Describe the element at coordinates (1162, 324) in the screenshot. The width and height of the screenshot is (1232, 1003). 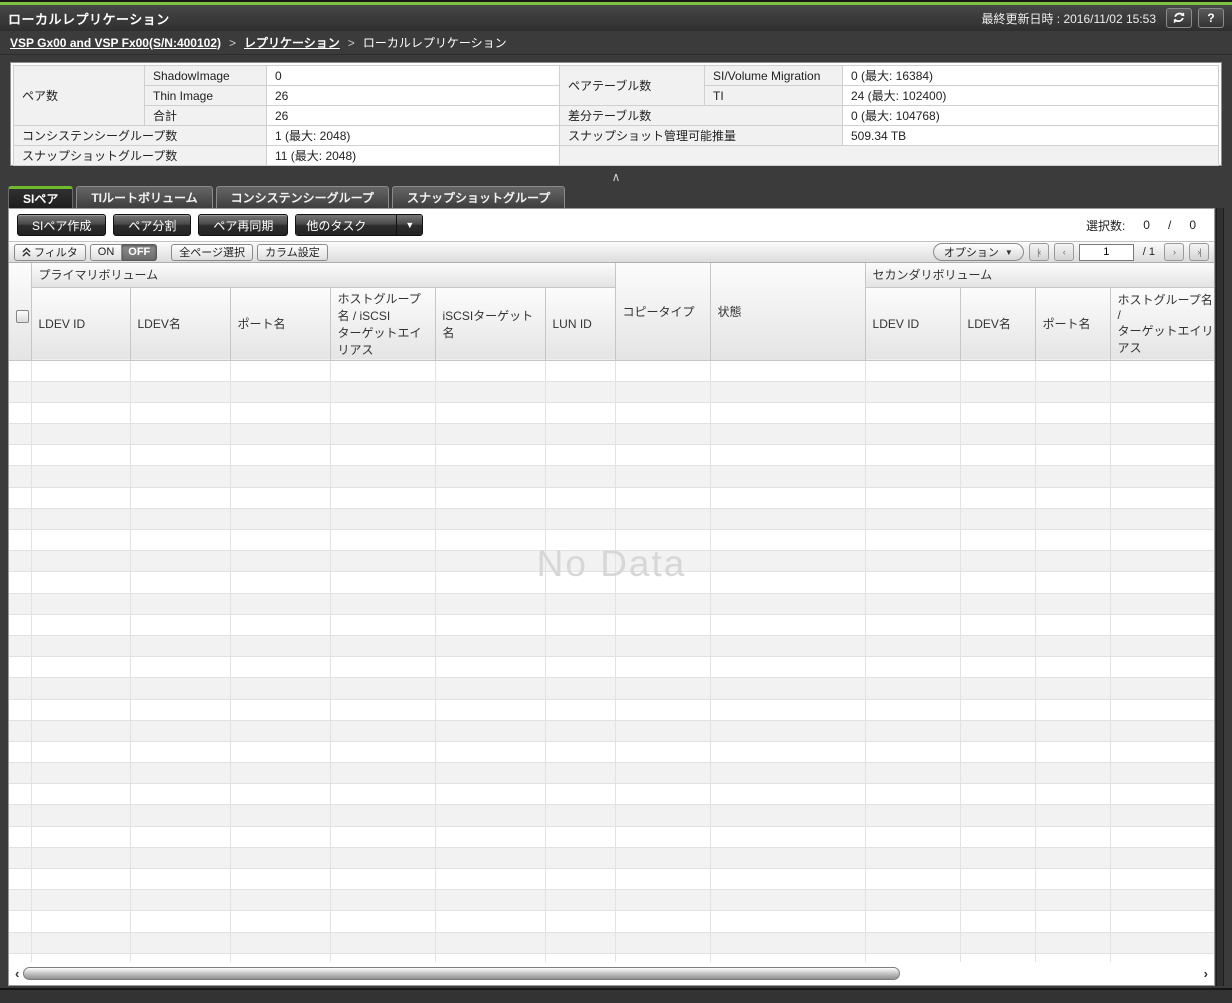
I see `column-header-secondary-host-group: ホストグループ名 / ターゲットエイリアス` at that location.